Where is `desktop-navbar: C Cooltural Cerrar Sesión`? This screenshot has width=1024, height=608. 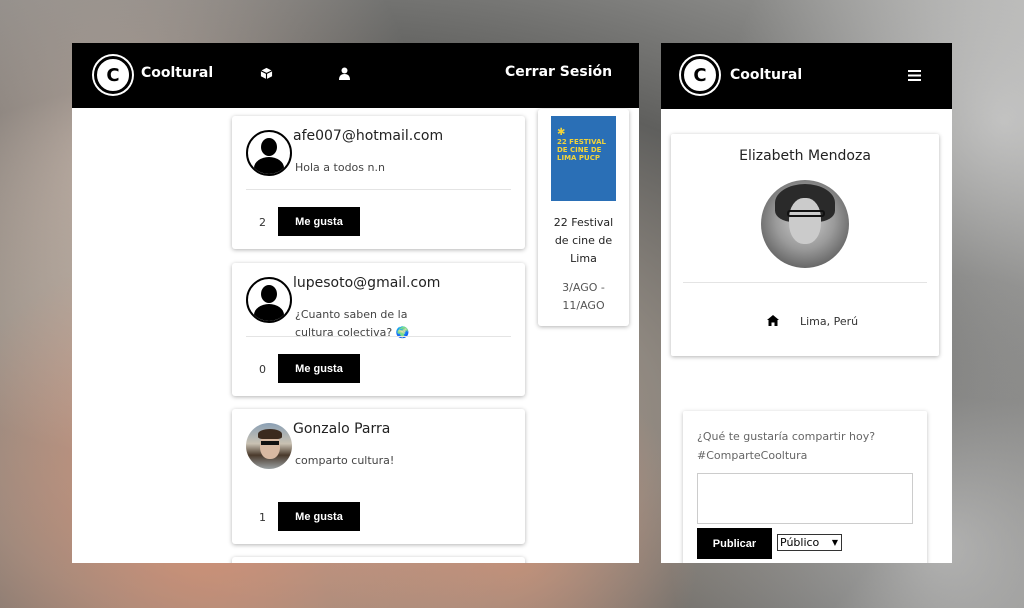
desktop-navbar: C Cooltural Cerrar Sesión is located at coordinates (355, 75).